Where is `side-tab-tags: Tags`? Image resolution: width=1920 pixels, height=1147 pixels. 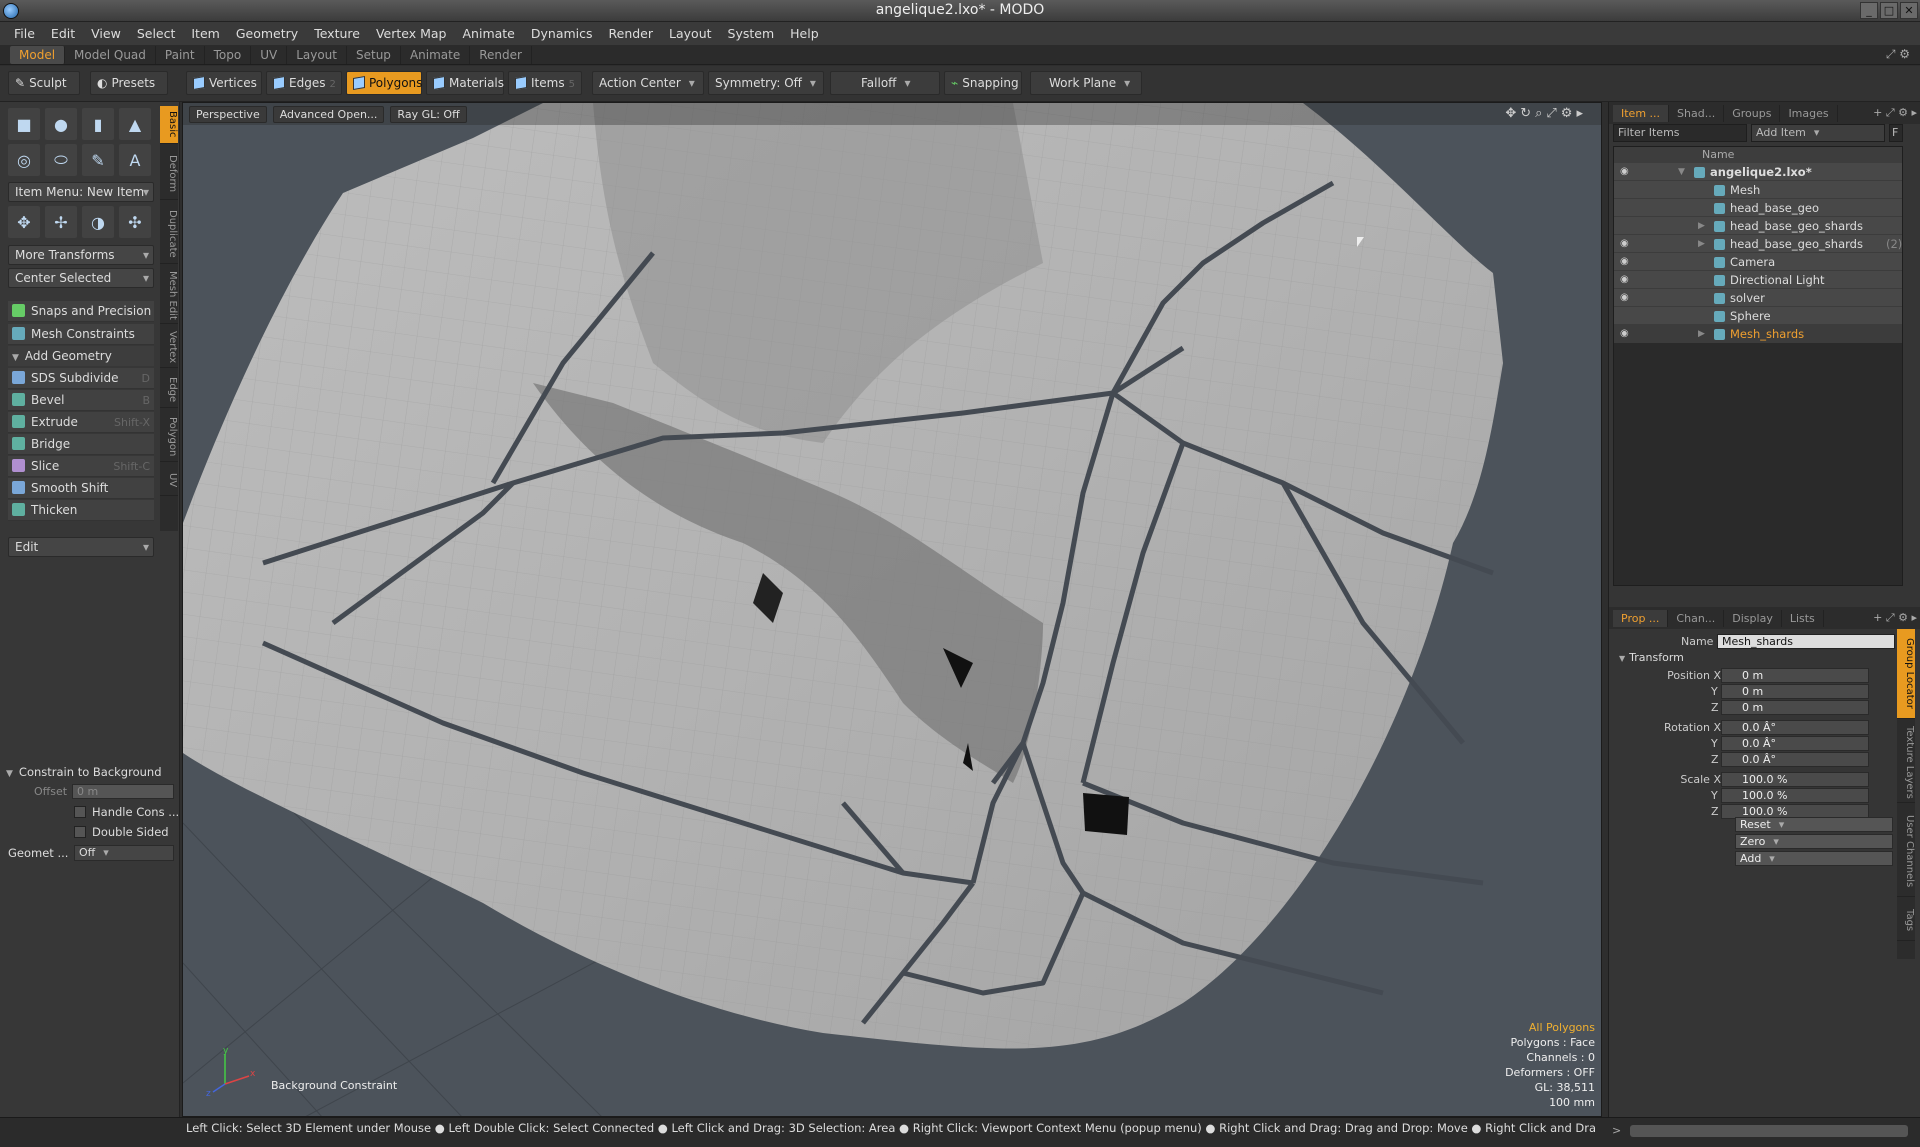
side-tab-tags: Tags is located at coordinates (1906, 921).